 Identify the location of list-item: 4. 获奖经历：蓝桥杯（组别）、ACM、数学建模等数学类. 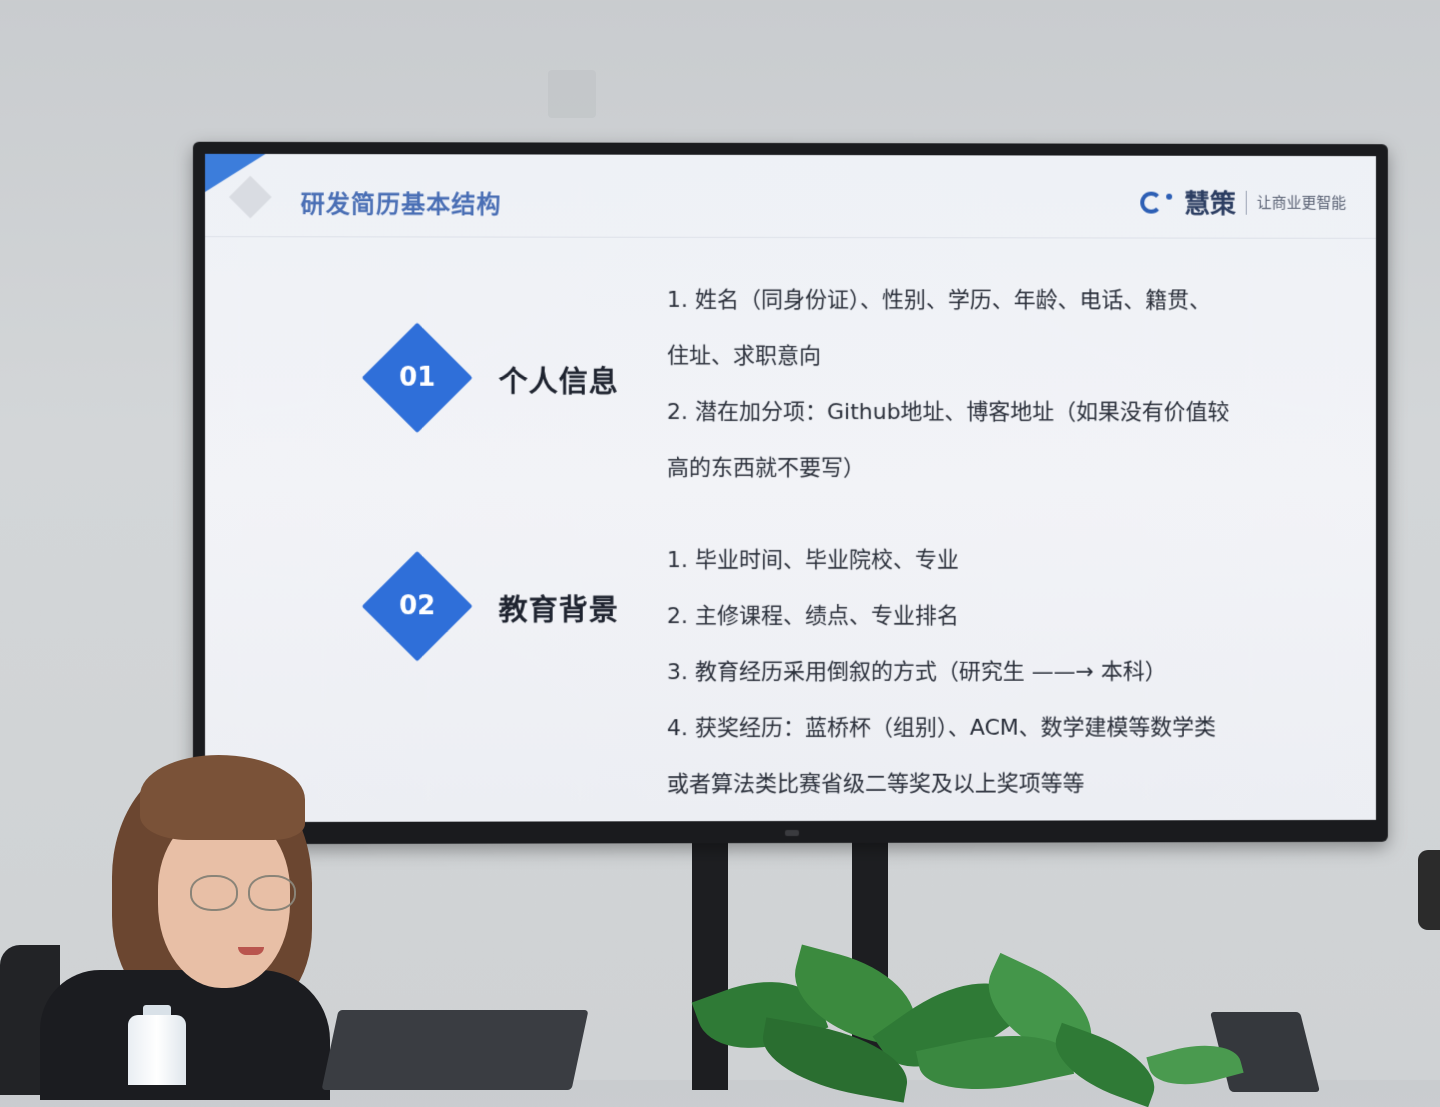
(941, 728).